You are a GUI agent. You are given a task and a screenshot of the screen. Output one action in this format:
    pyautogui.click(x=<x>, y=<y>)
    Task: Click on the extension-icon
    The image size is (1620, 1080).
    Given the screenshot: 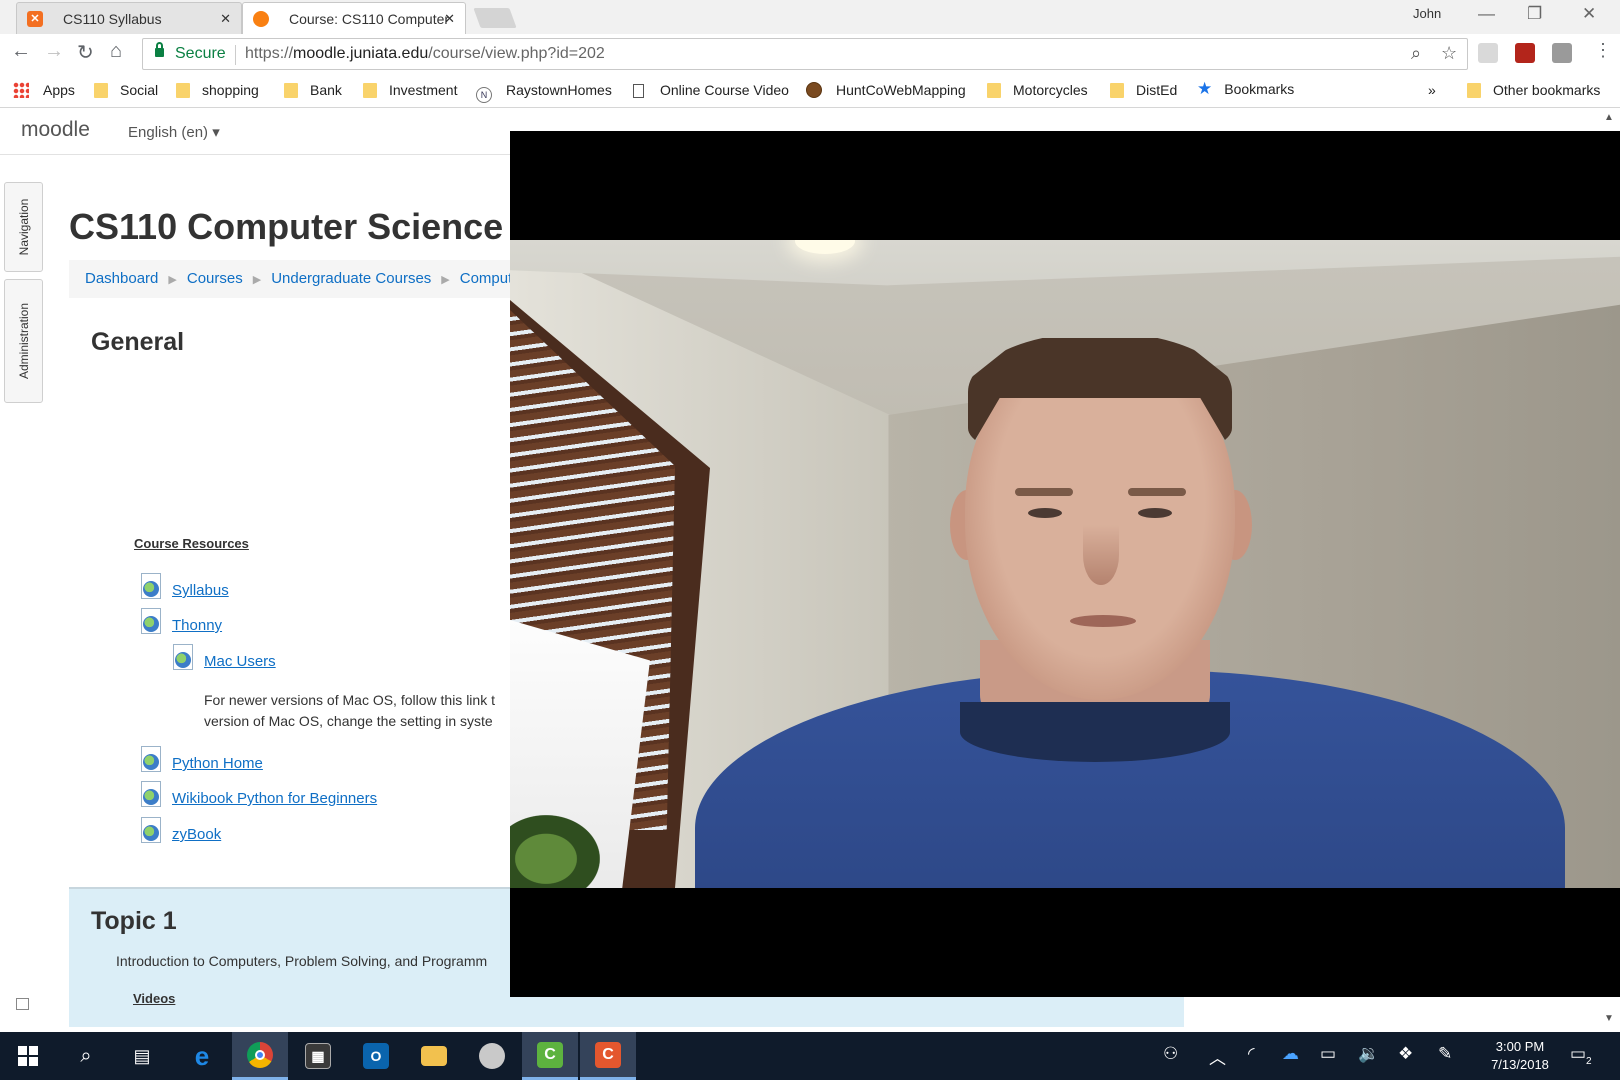 What is the action you would take?
    pyautogui.click(x=1562, y=53)
    